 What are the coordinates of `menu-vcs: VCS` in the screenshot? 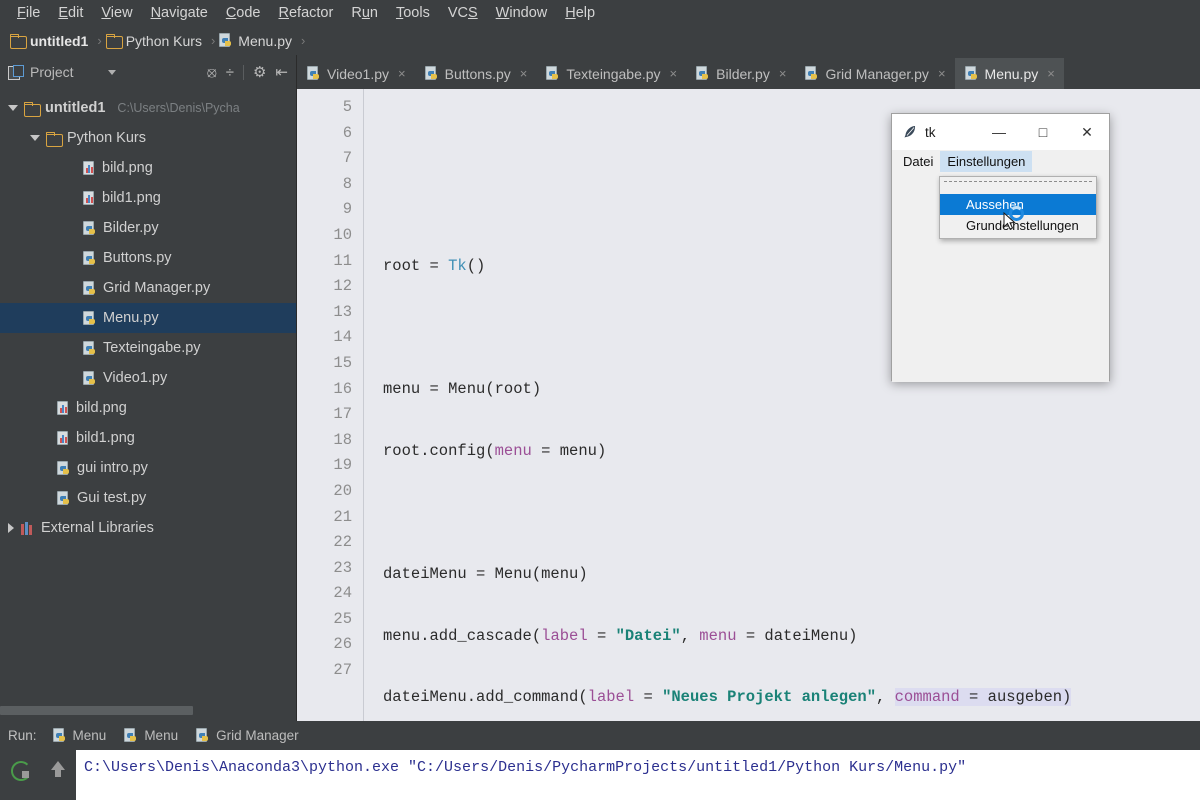 It's located at (463, 13).